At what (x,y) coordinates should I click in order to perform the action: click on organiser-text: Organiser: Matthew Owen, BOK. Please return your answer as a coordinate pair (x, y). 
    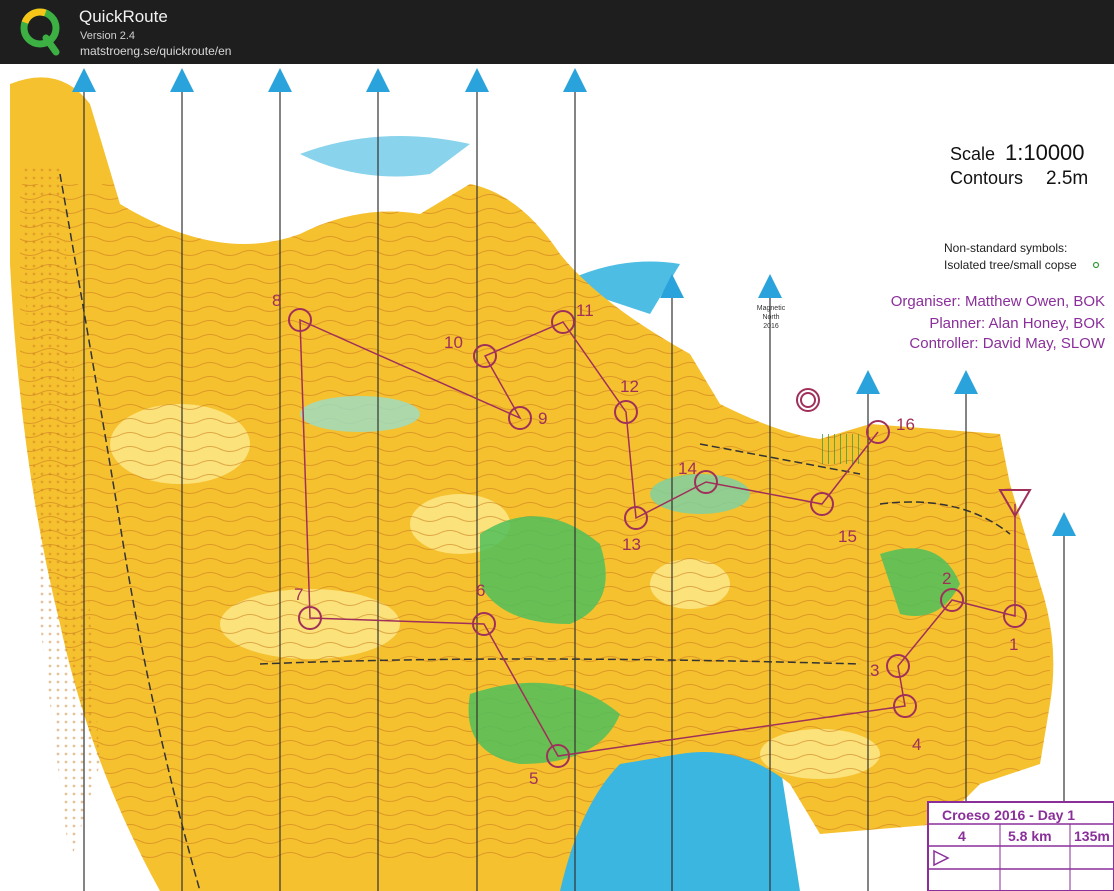
    Looking at the image, I should click on (998, 301).